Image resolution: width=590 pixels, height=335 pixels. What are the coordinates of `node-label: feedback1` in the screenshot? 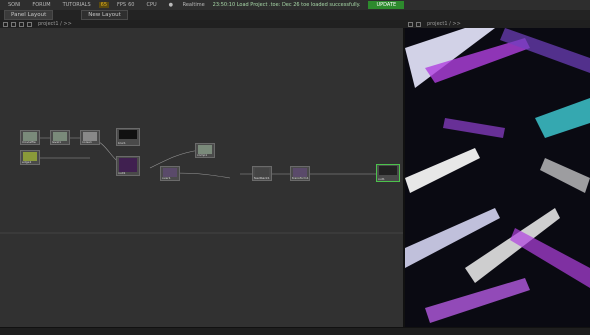 It's located at (262, 178).